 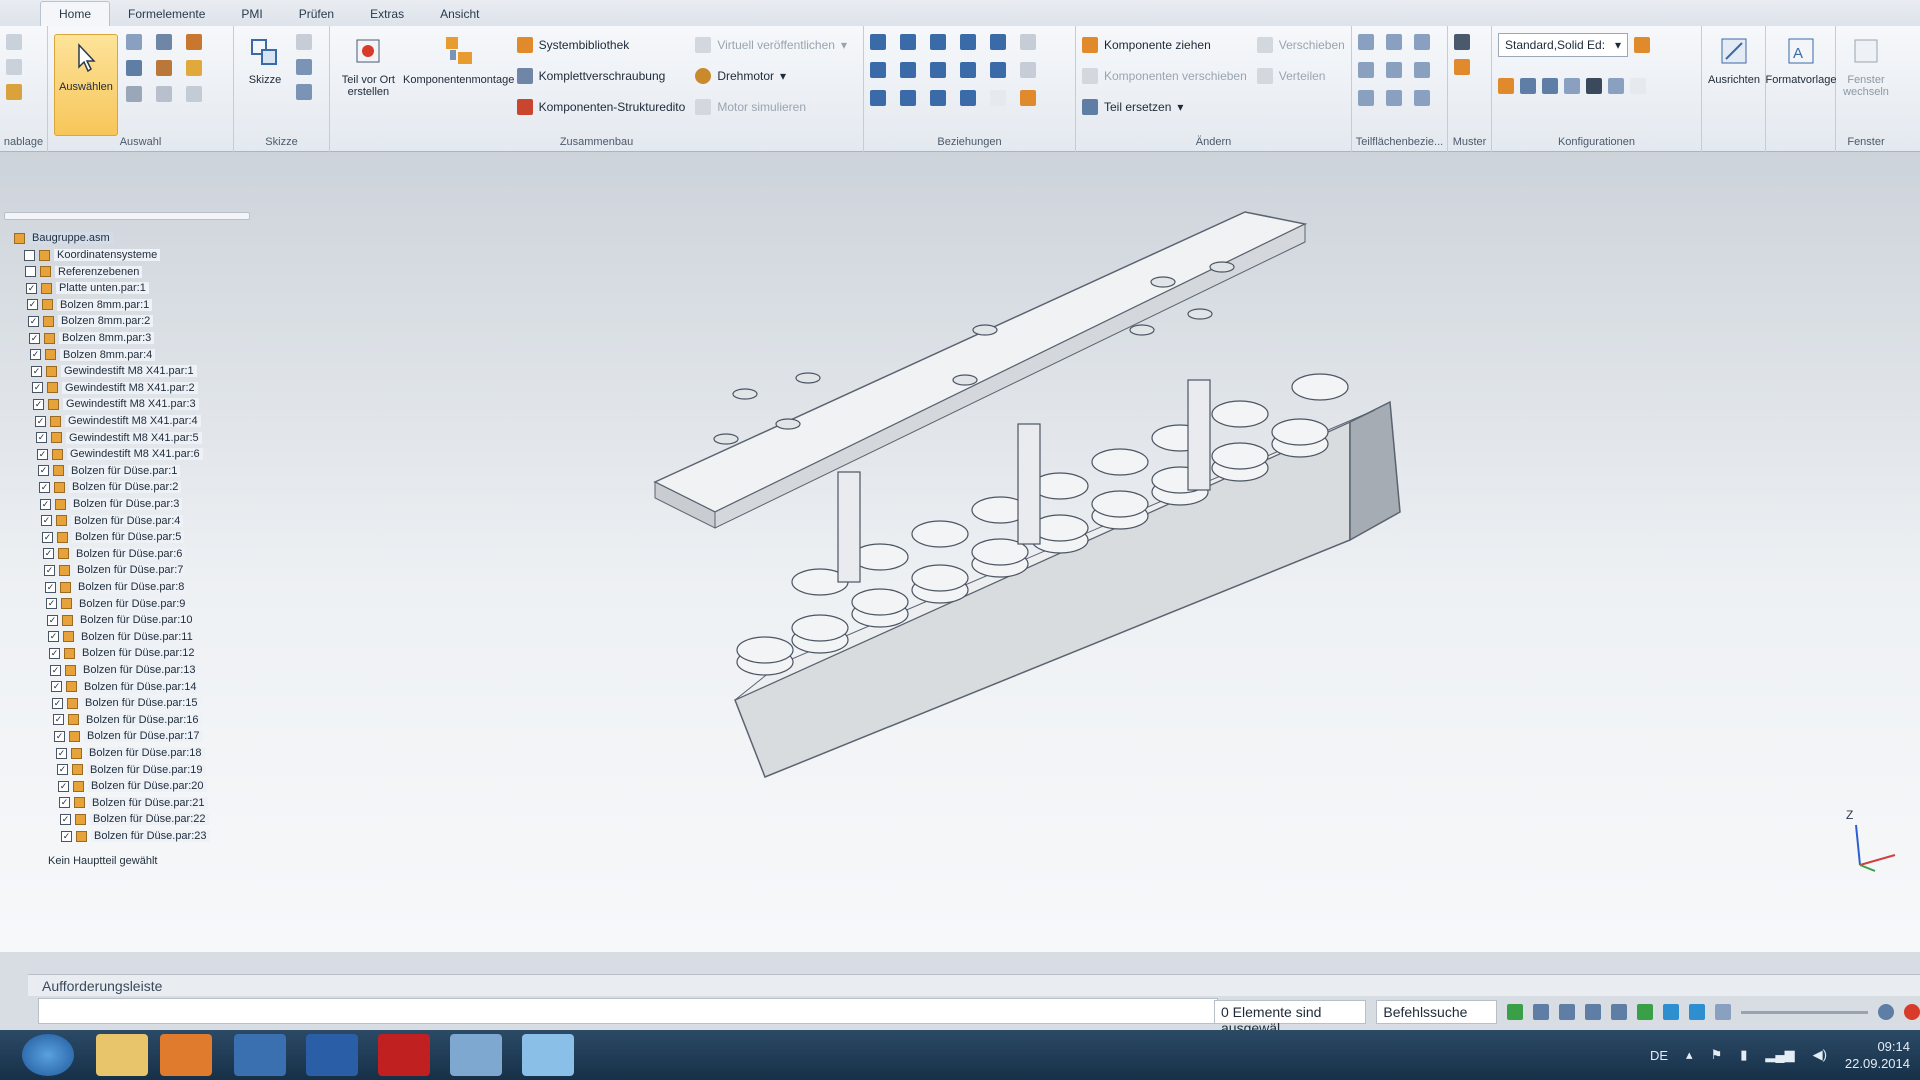 I want to click on style-button: A Formatvorlage, so click(x=1801, y=60).